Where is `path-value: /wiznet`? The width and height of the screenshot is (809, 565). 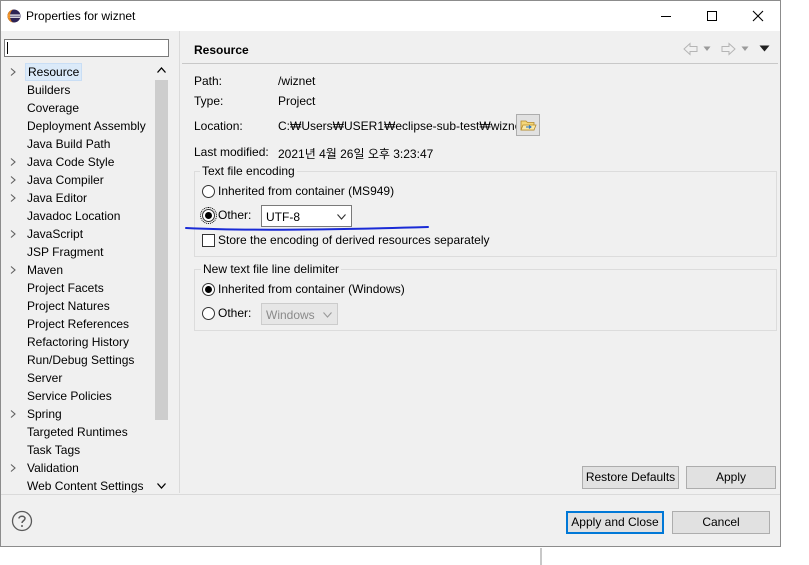
path-value: /wiznet is located at coordinates (297, 81).